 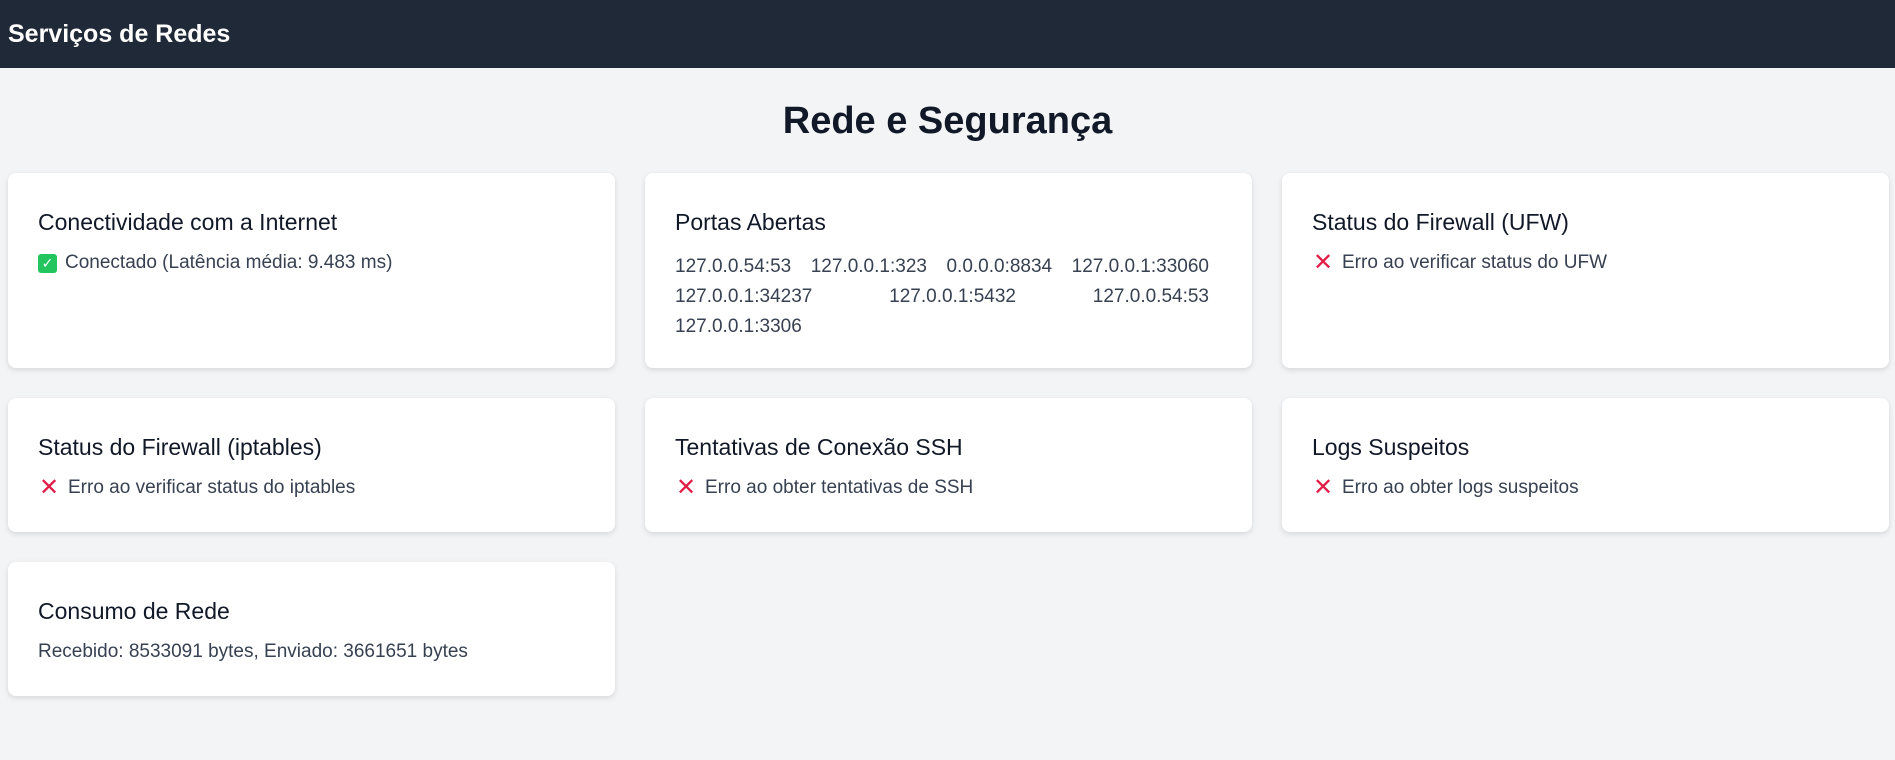 I want to click on ufw-status: ✕ Erro ao verificar status do UFW, so click(x=1585, y=262).